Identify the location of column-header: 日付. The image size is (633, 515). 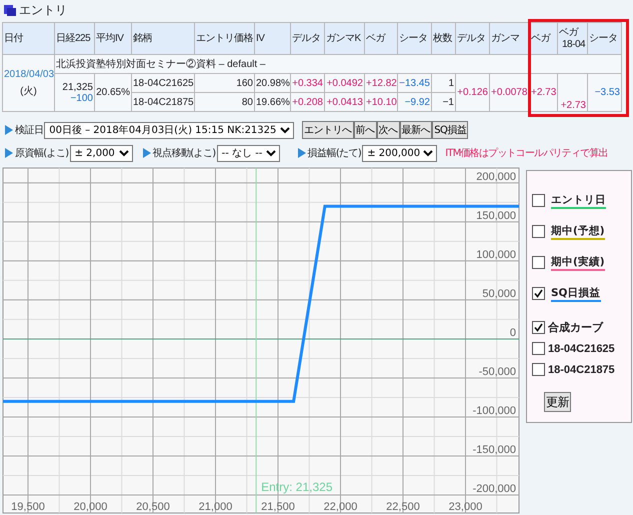
(28, 38).